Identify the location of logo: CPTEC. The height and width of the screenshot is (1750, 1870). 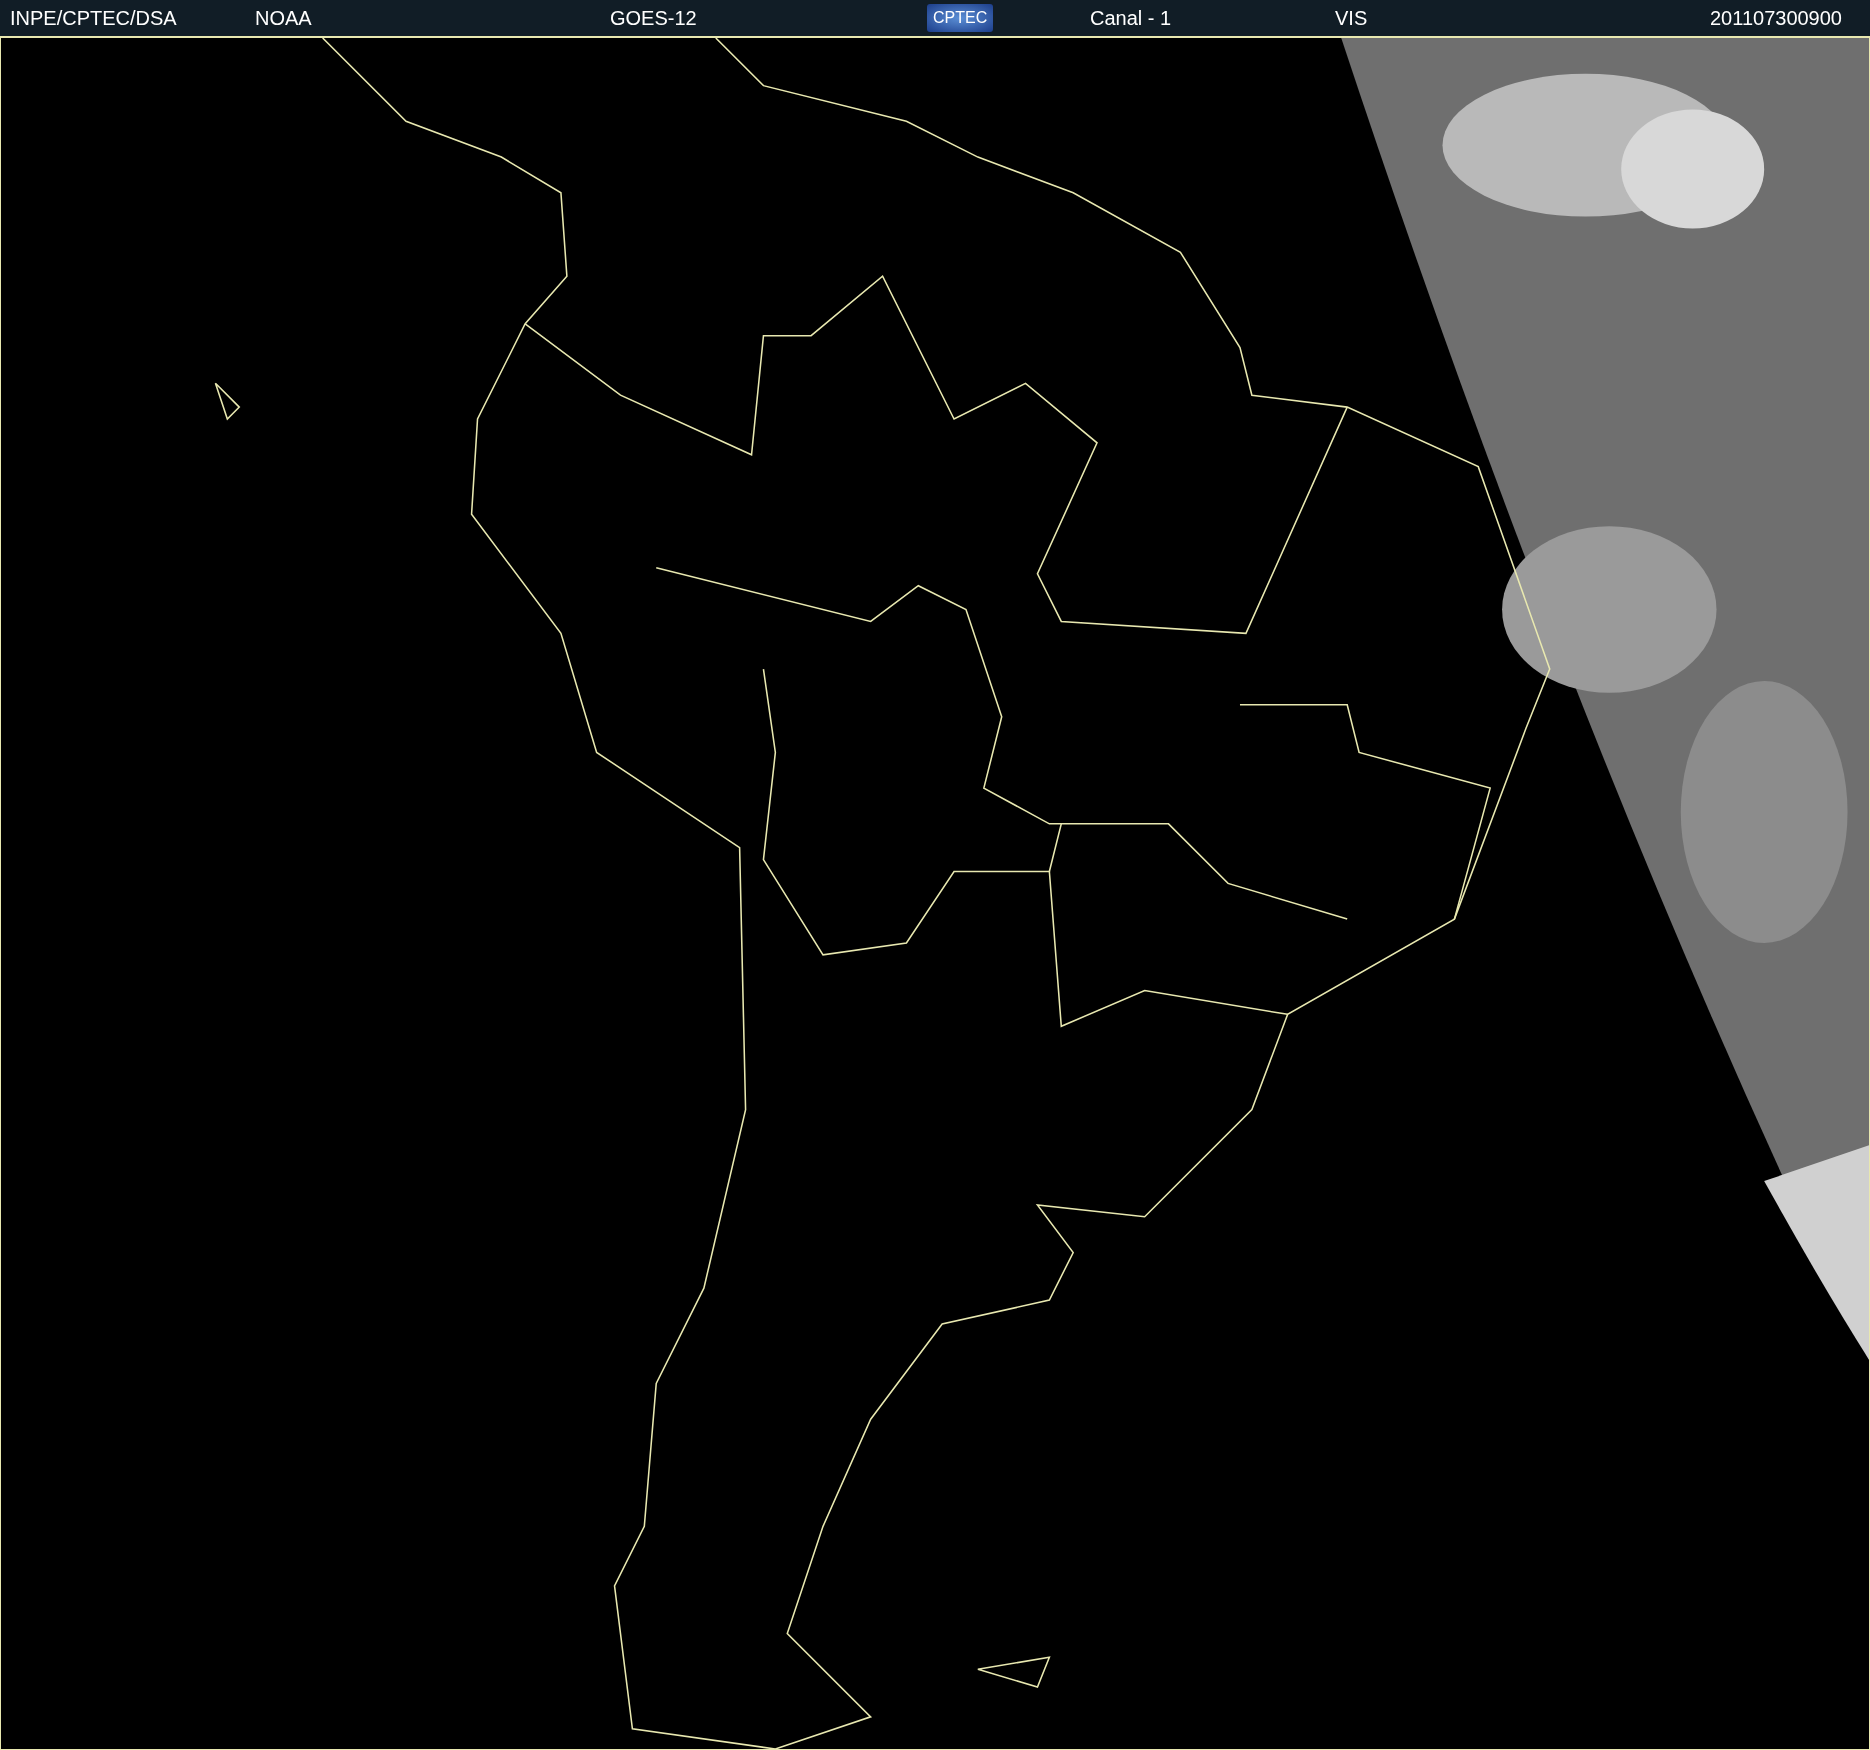
(960, 18).